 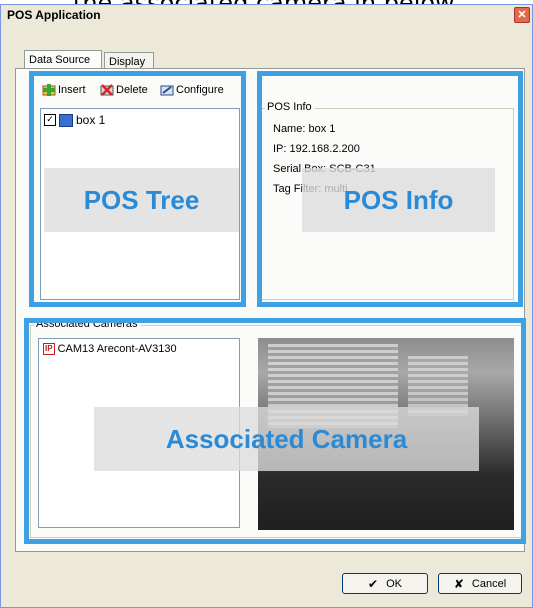 I want to click on cancel-button: ✘ Cancel, so click(x=480, y=583).